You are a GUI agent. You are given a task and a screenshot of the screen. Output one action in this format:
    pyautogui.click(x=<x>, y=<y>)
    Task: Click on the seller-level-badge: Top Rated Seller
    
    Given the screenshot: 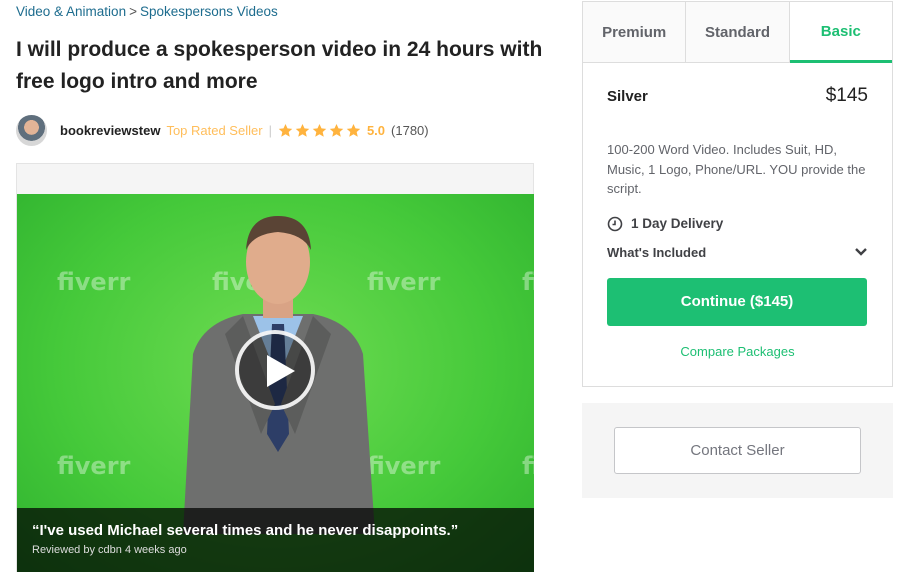 What is the action you would take?
    pyautogui.click(x=214, y=130)
    